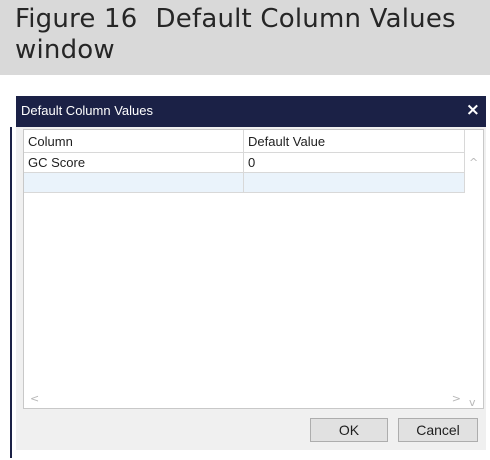 The image size is (490, 460). I want to click on cell-column, so click(134, 182).